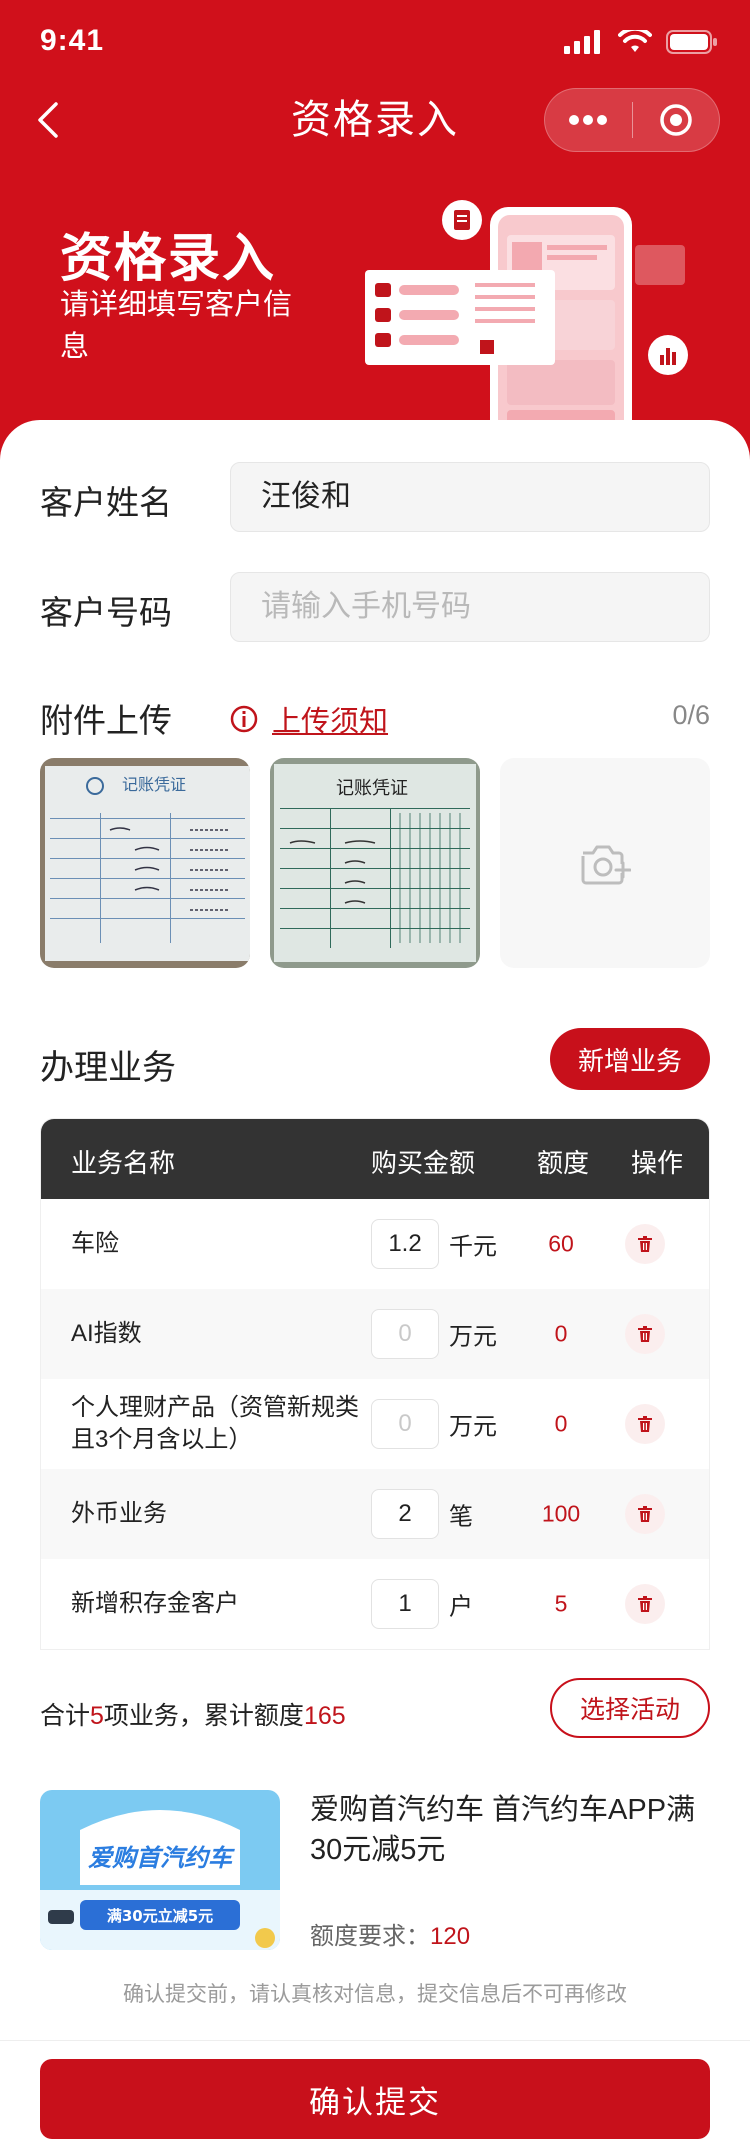 This screenshot has width=750, height=2152. Describe the element at coordinates (330, 722) in the screenshot. I see `upload-notice-text: 上传须知` at that location.